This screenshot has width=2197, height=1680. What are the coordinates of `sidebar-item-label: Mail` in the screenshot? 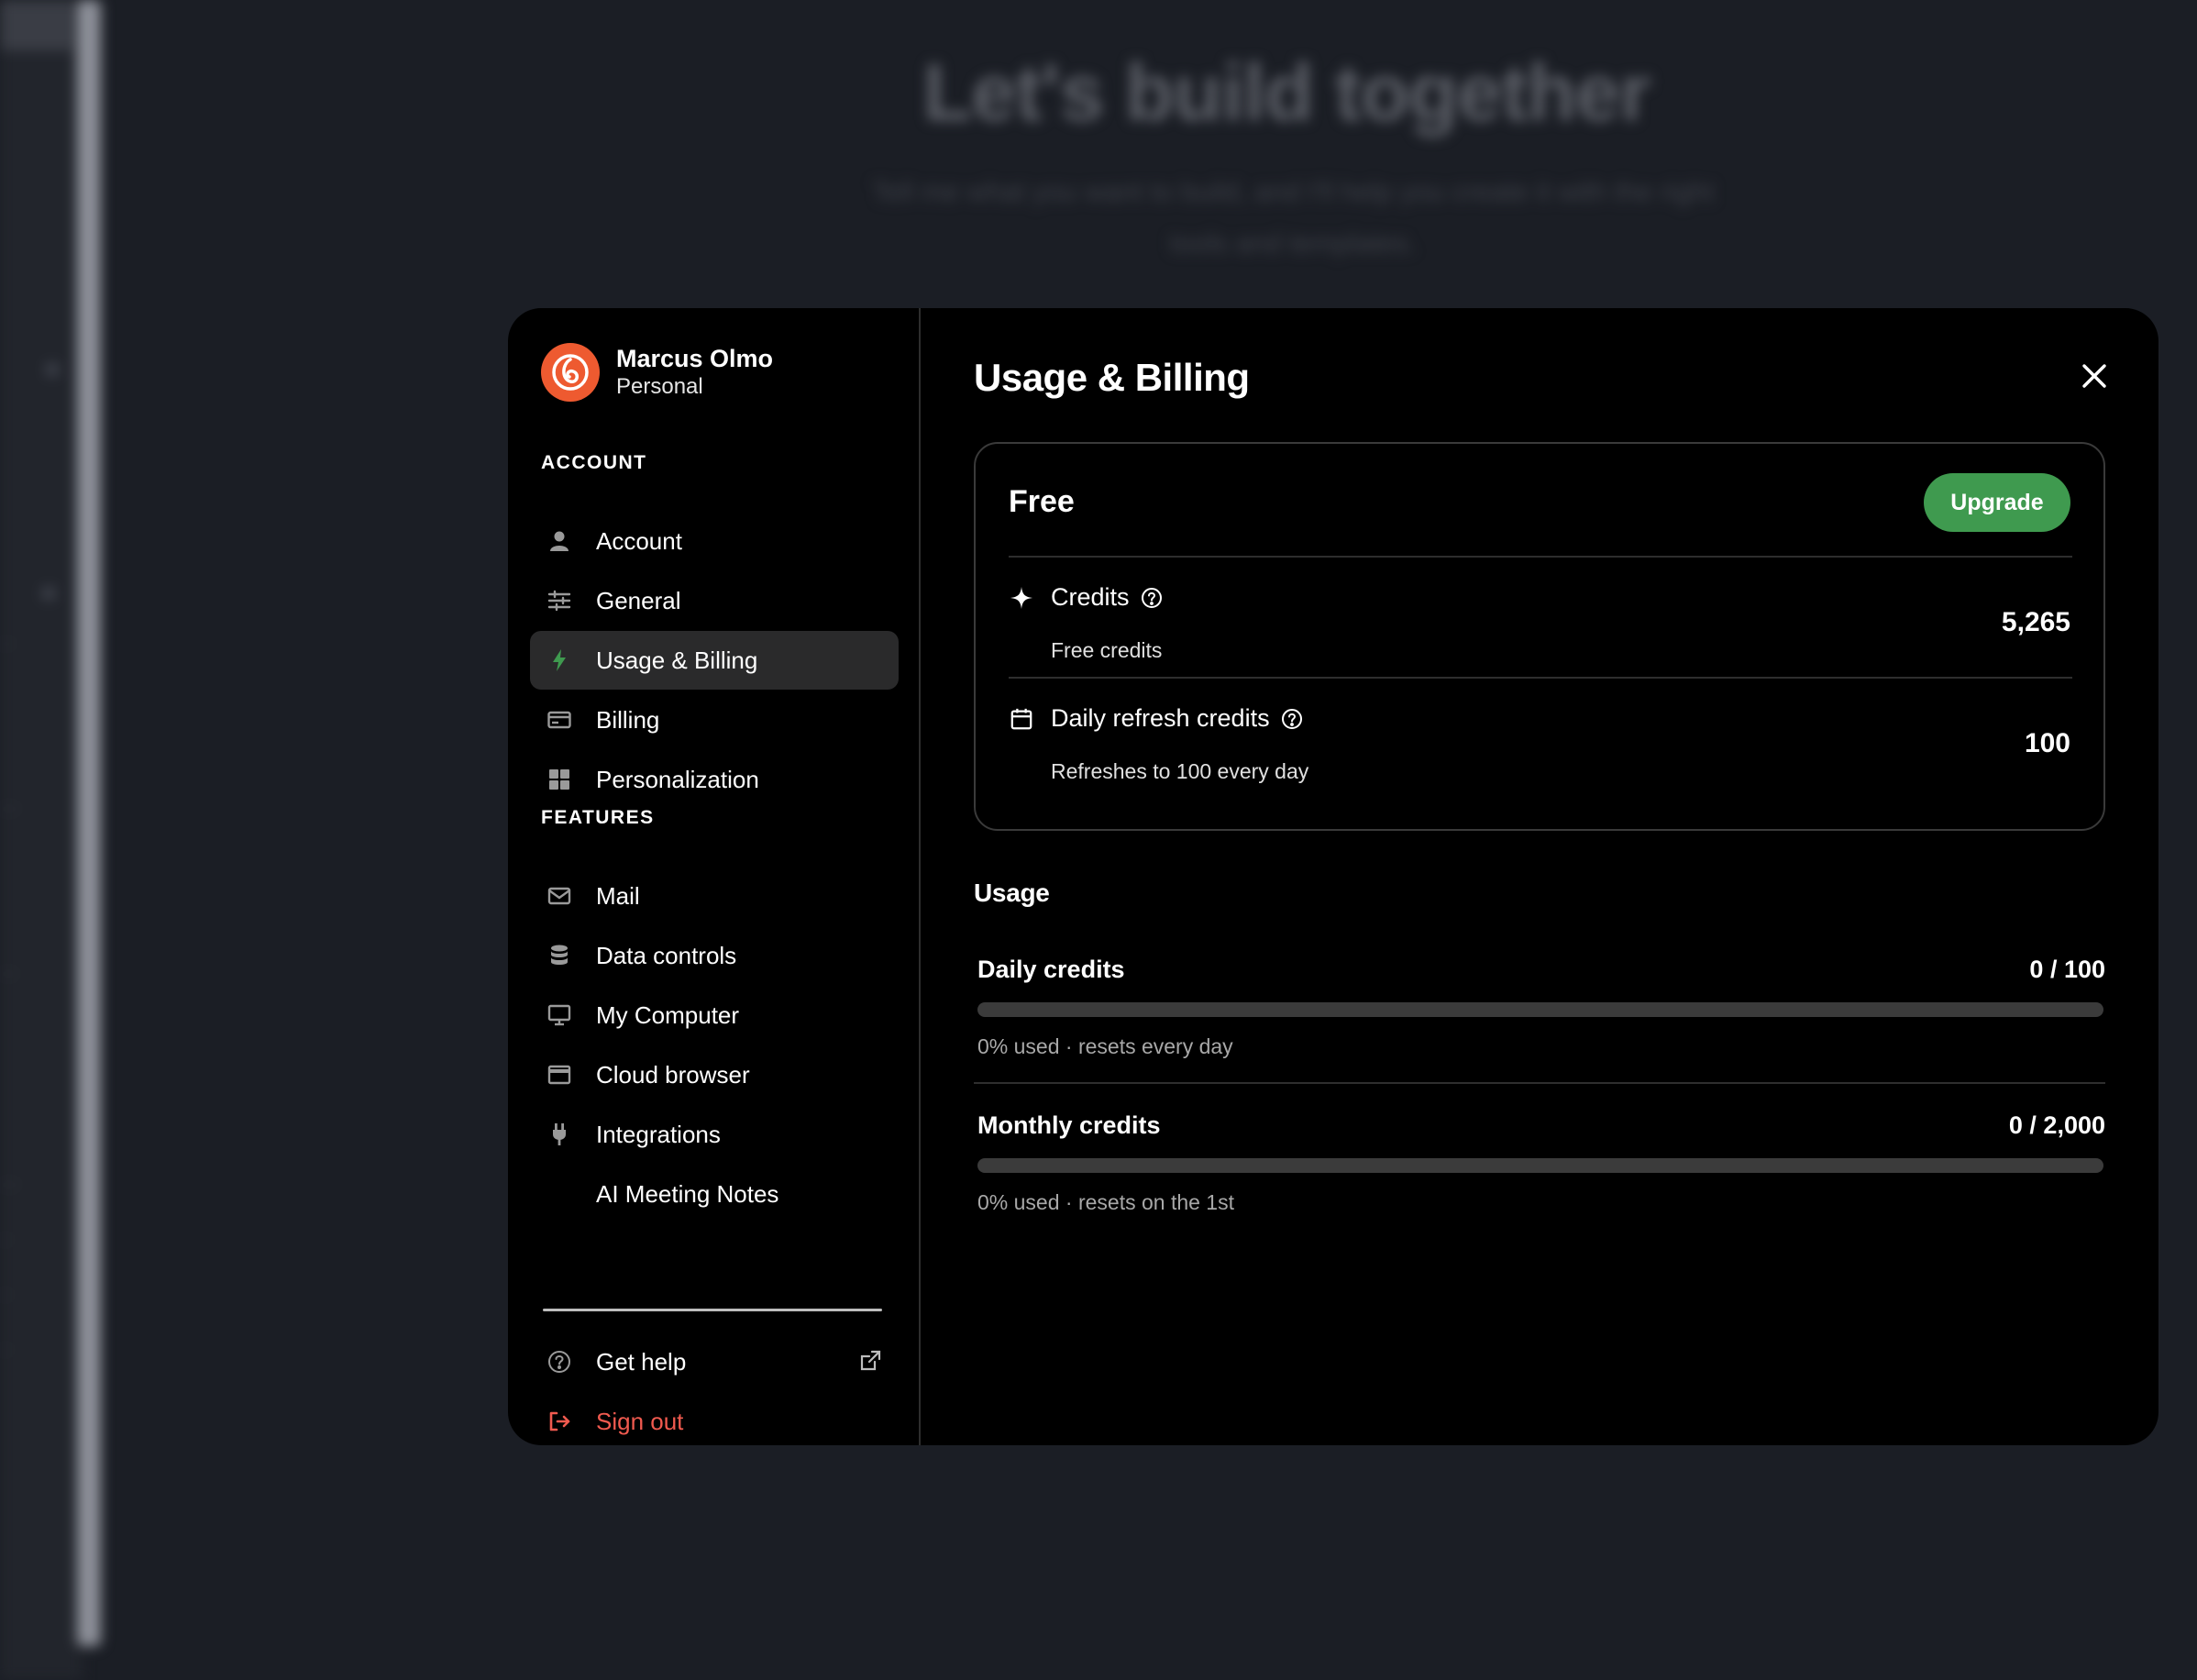 It's located at (618, 895).